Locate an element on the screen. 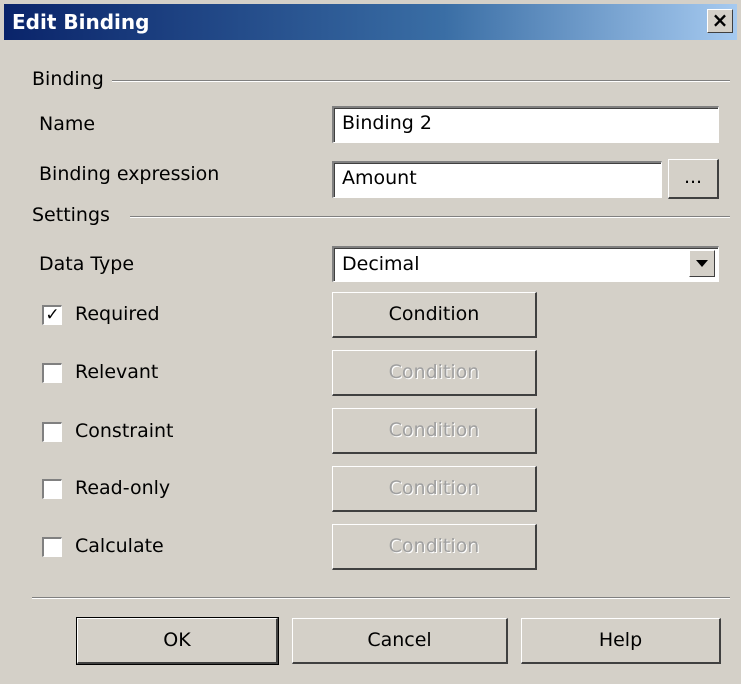 This screenshot has width=741, height=684. required-label: Required is located at coordinates (117, 314).